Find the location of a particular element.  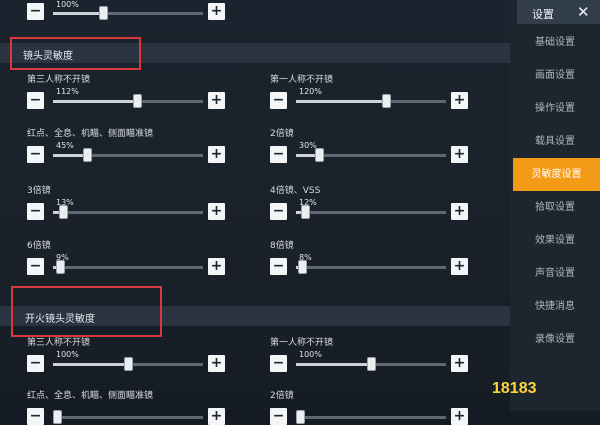

top-slider-thumb is located at coordinates (103, 13).